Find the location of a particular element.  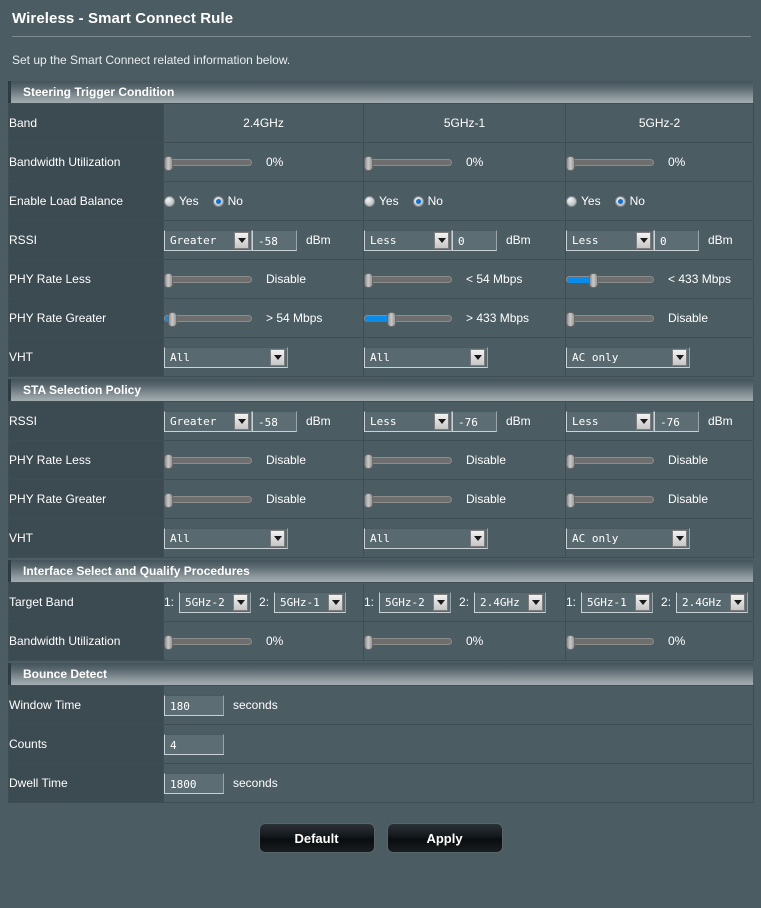

radio-yes-24ghz: Yes is located at coordinates (181, 201).